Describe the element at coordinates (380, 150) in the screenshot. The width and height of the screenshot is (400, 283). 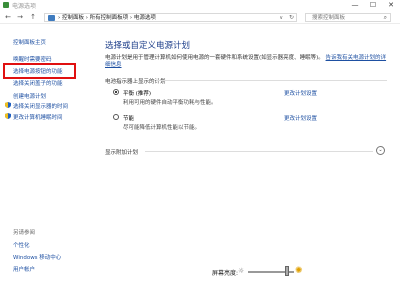
I see `expand-chevron-icon: ⌄` at that location.